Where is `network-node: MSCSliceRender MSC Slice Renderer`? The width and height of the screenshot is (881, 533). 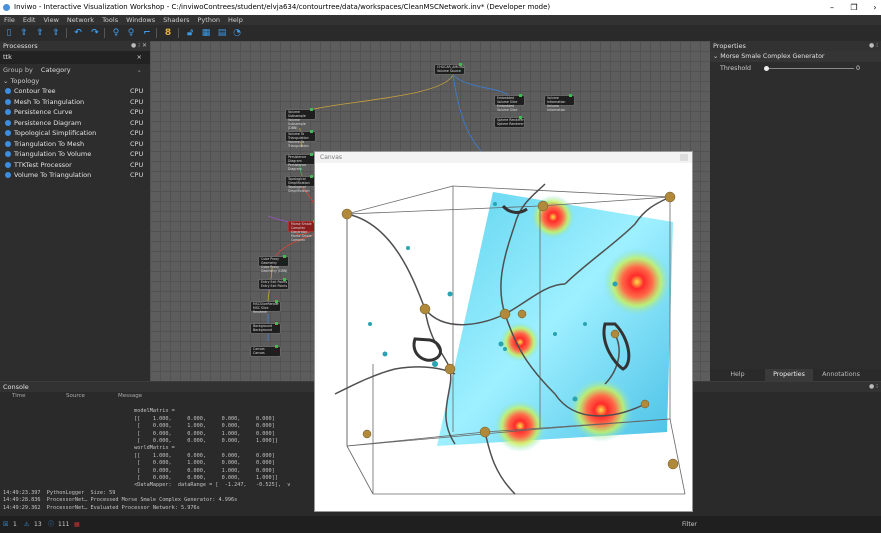
network-node: MSCSliceRender MSC Slice Renderer is located at coordinates (265, 307).